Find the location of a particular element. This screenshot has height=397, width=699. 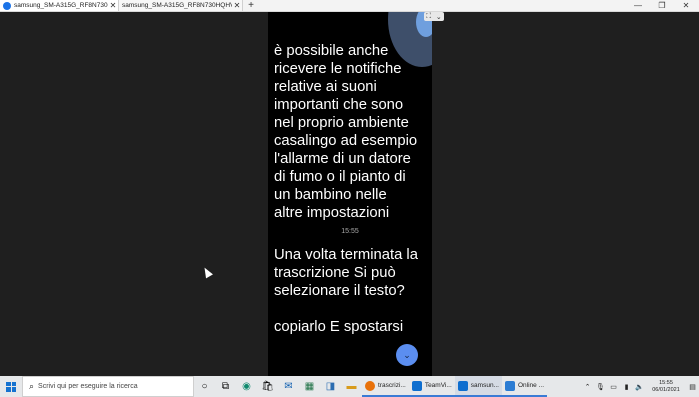

tab-samsung-1: samsung_SM-A315G_RF8N730HQHV ✕ is located at coordinates (59, 5).